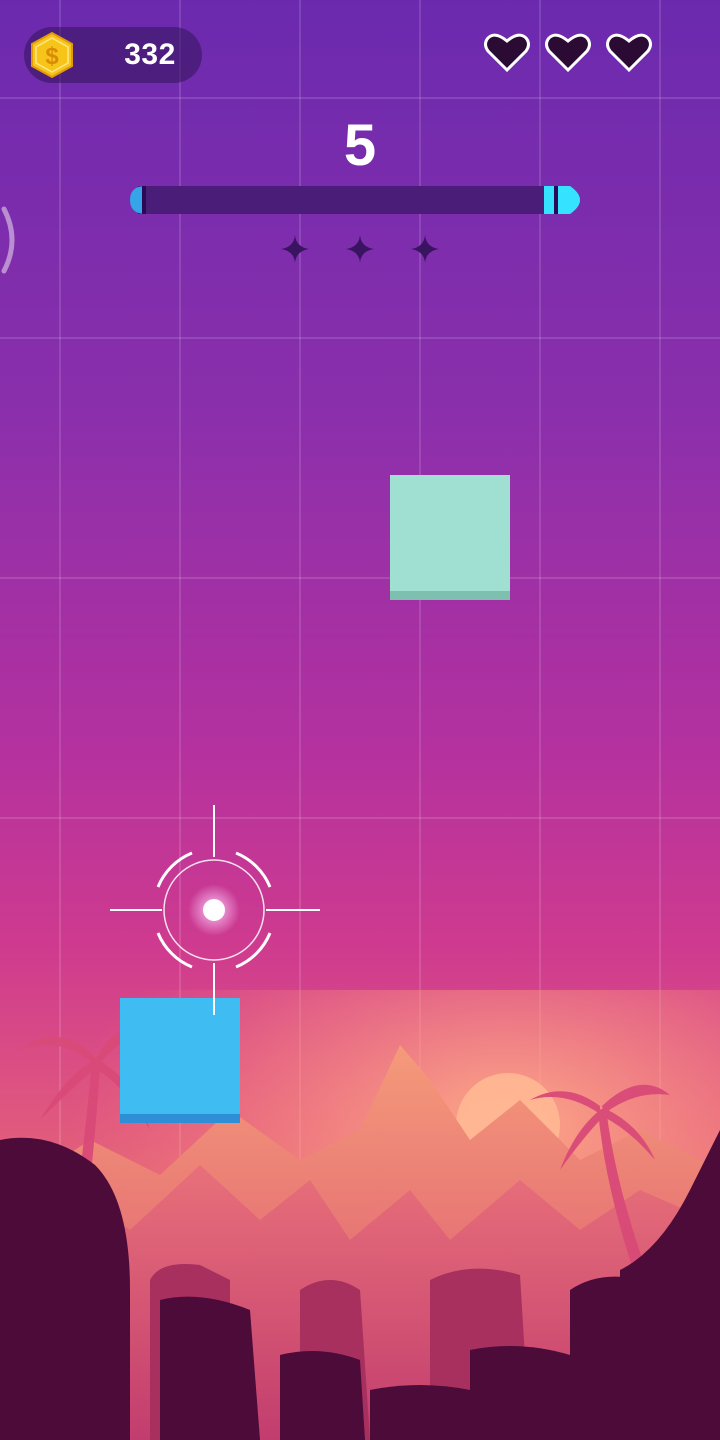  Describe the element at coordinates (12, 240) in the screenshot. I see `side-menu-handle` at that location.